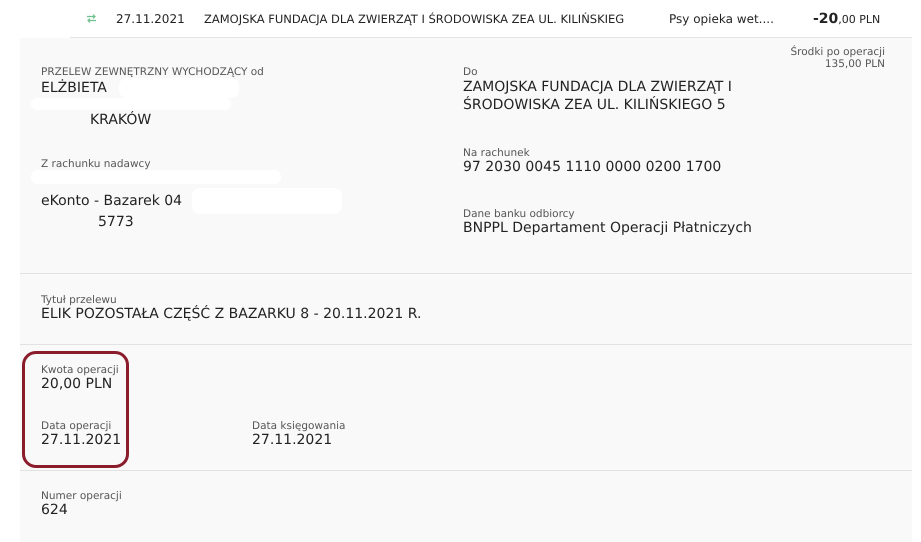 The image size is (921, 542). I want to click on booking-date: 27.11.2021, so click(292, 440).